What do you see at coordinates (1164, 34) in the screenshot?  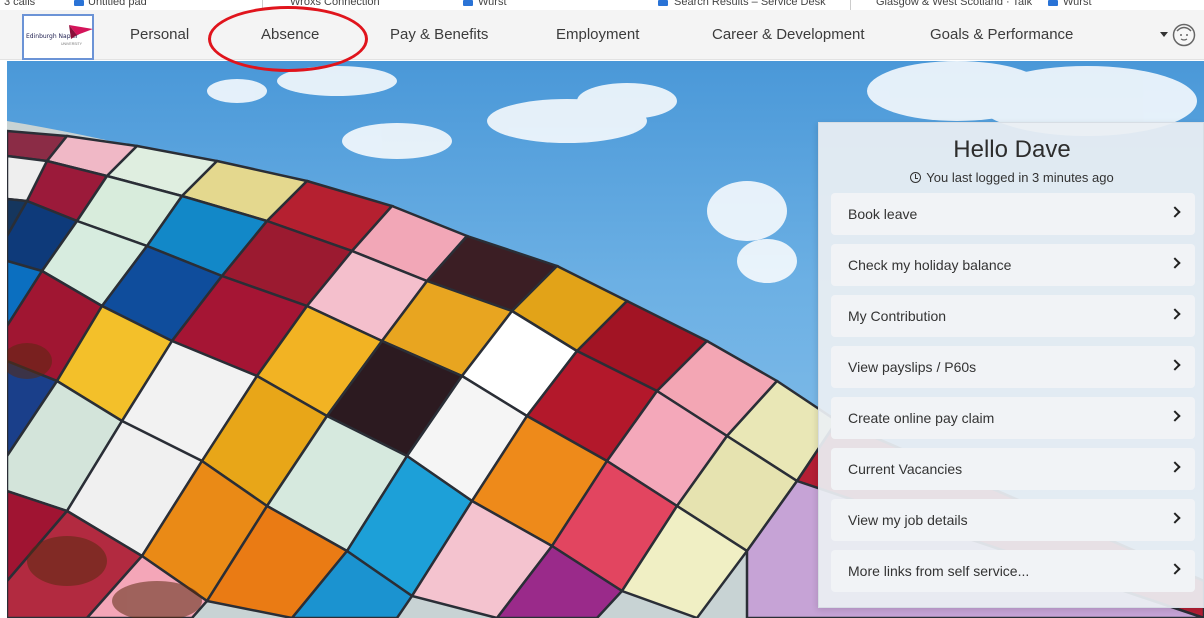 I see `caret-down-icon` at bounding box center [1164, 34].